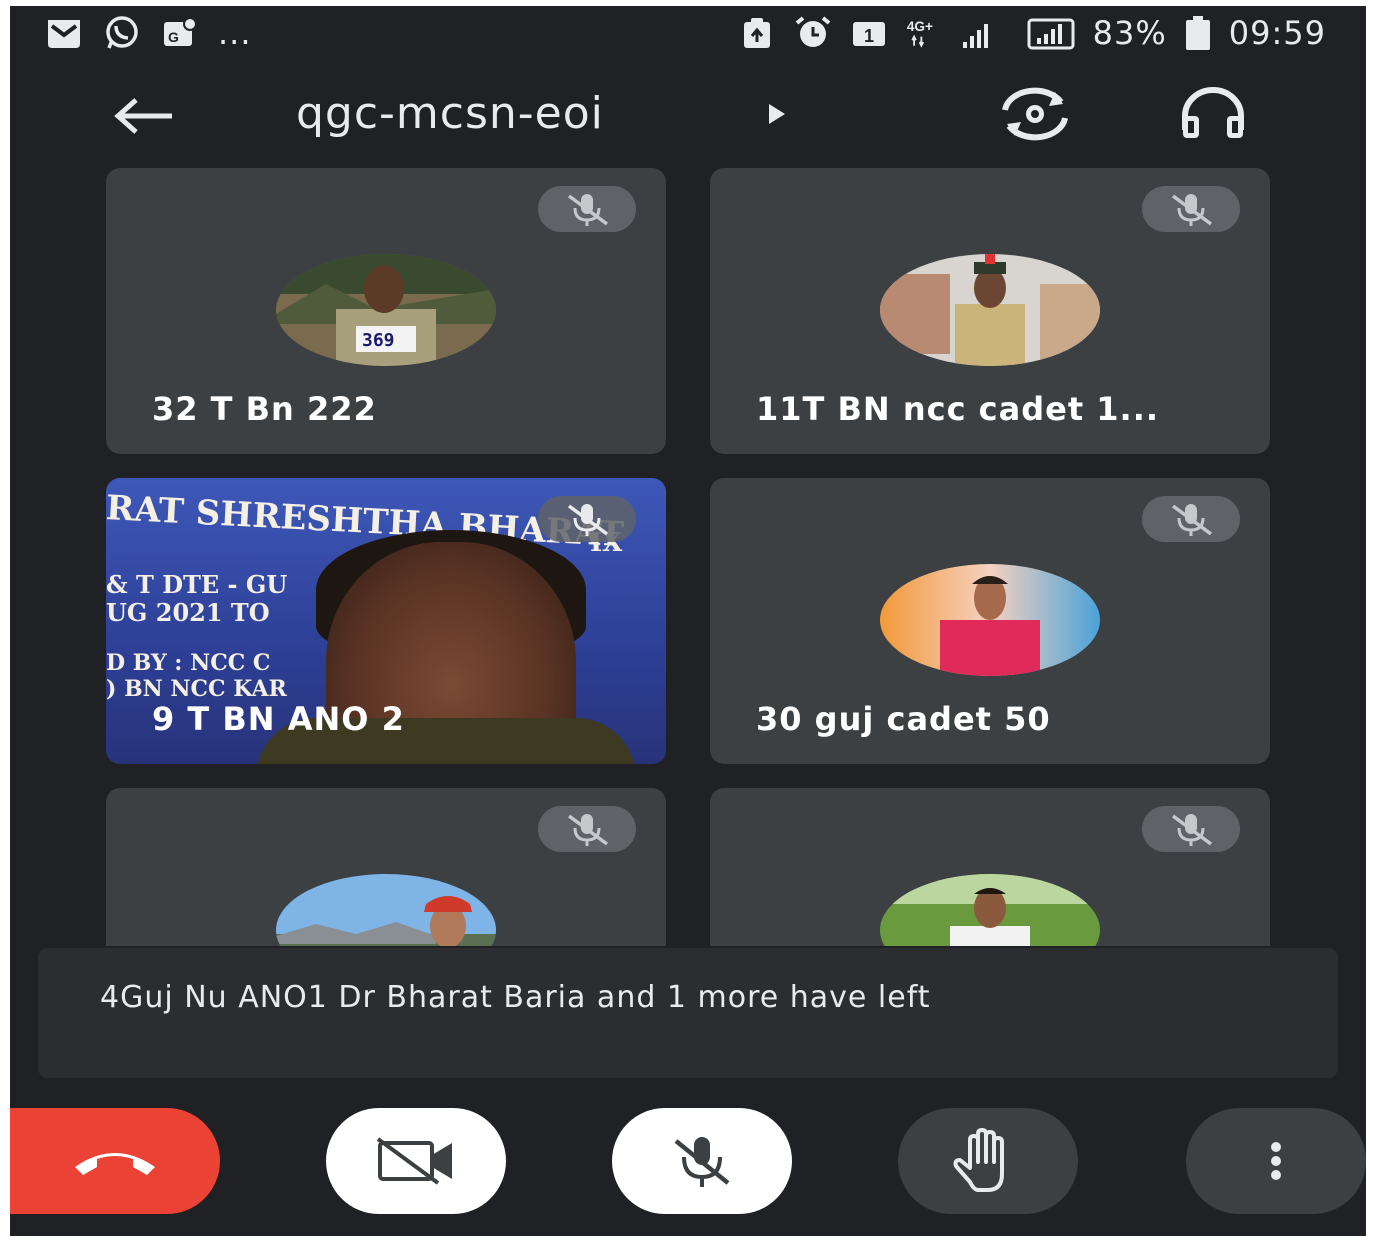 The image size is (1374, 1241). I want to click on more-vert-icon, so click(1276, 1161).